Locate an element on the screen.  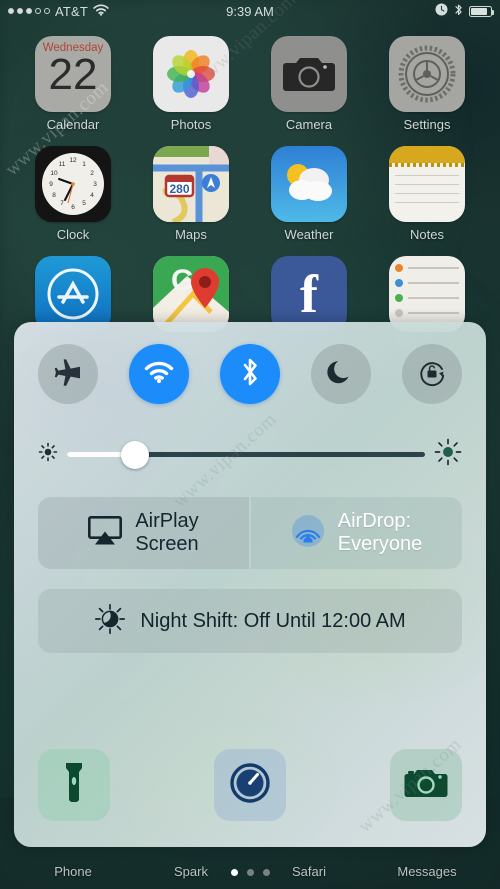
rotation-lock-toggle is located at coordinates (432, 374).